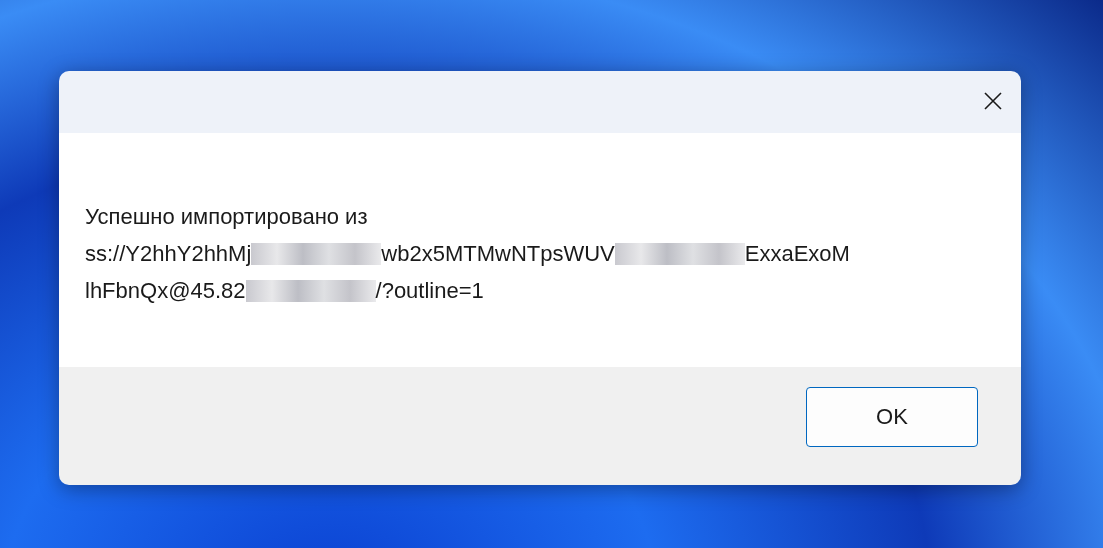 Image resolution: width=1103 pixels, height=548 pixels. I want to click on message-text: /?outline=1, so click(429, 290).